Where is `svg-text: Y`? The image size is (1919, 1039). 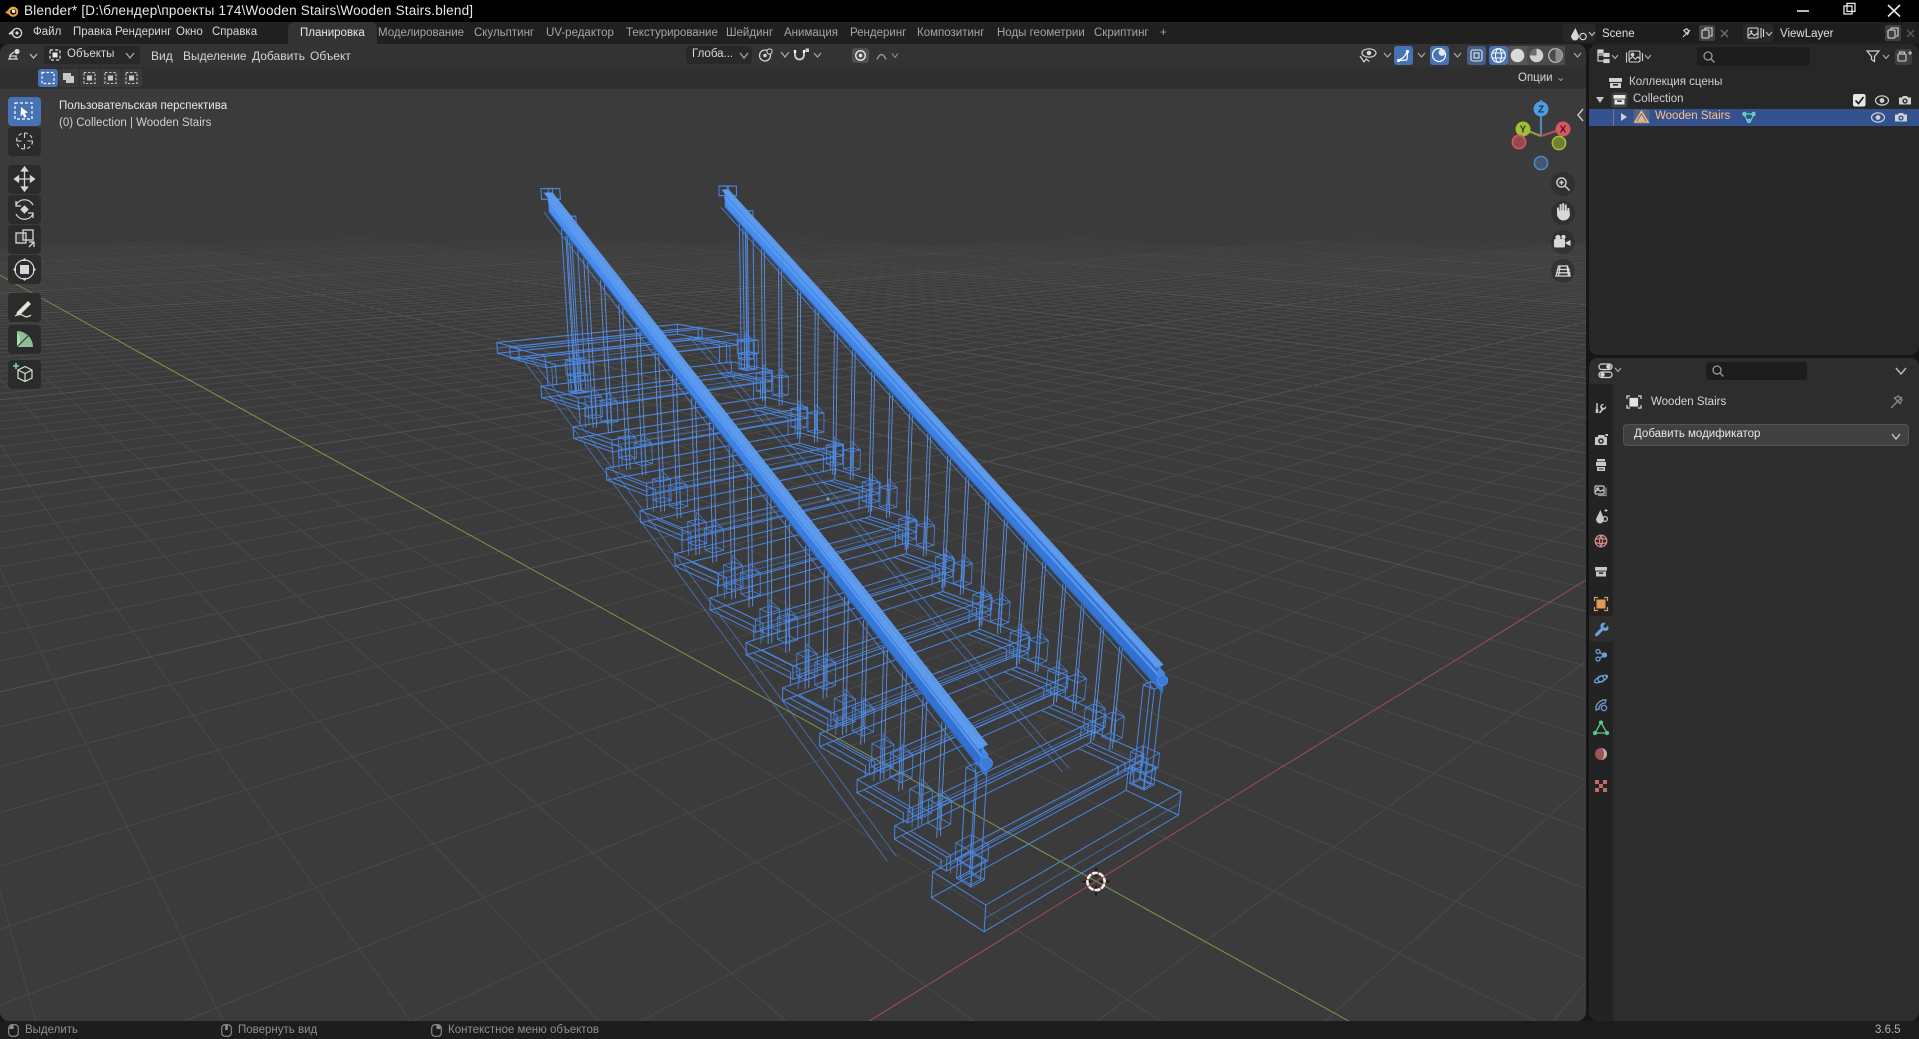
svg-text: Y is located at coordinates (1523, 130).